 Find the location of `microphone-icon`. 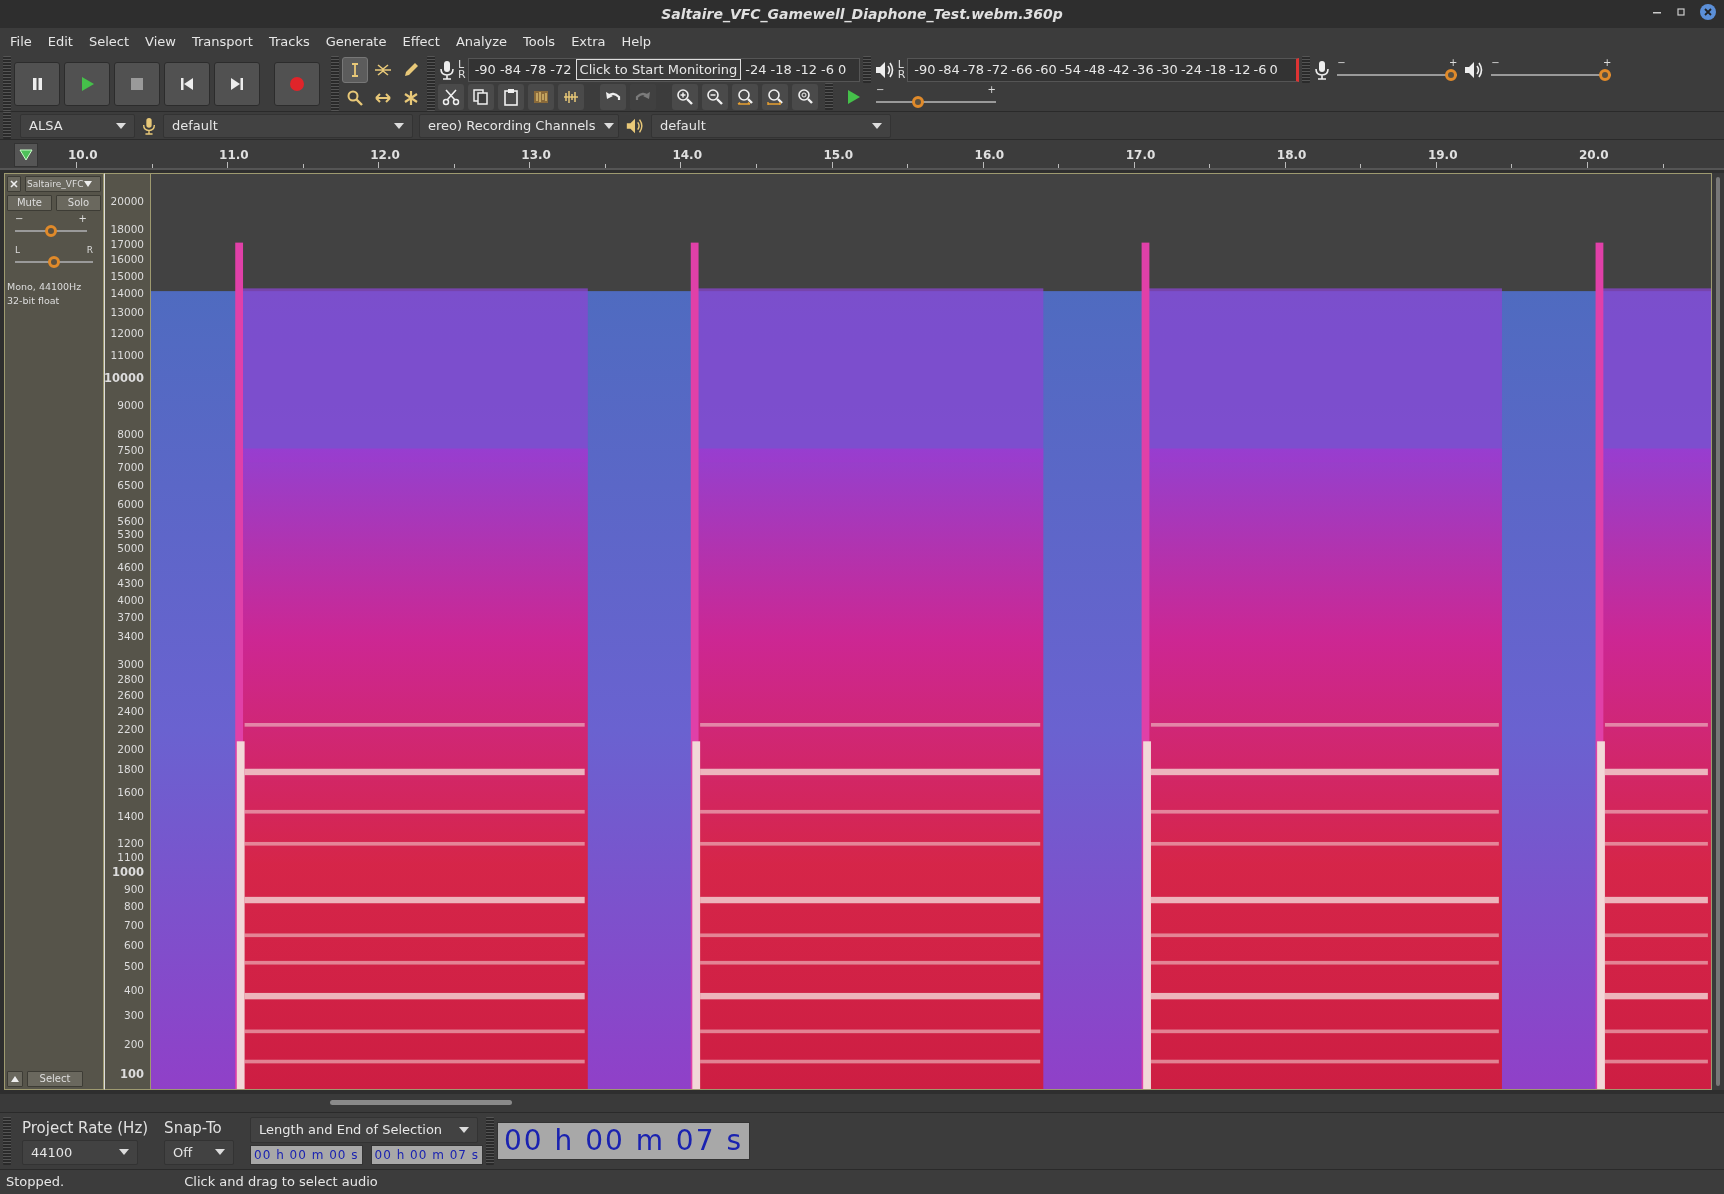

microphone-icon is located at coordinates (149, 125).